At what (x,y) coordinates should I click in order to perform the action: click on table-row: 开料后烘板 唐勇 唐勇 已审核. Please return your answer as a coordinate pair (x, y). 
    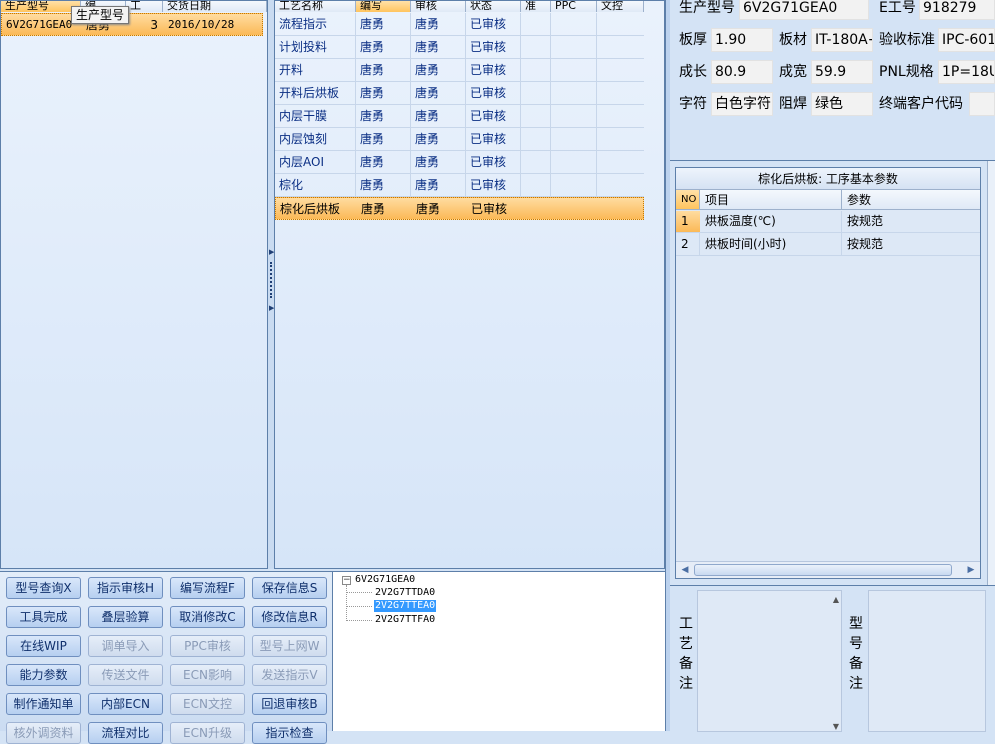
    Looking at the image, I should click on (459, 93).